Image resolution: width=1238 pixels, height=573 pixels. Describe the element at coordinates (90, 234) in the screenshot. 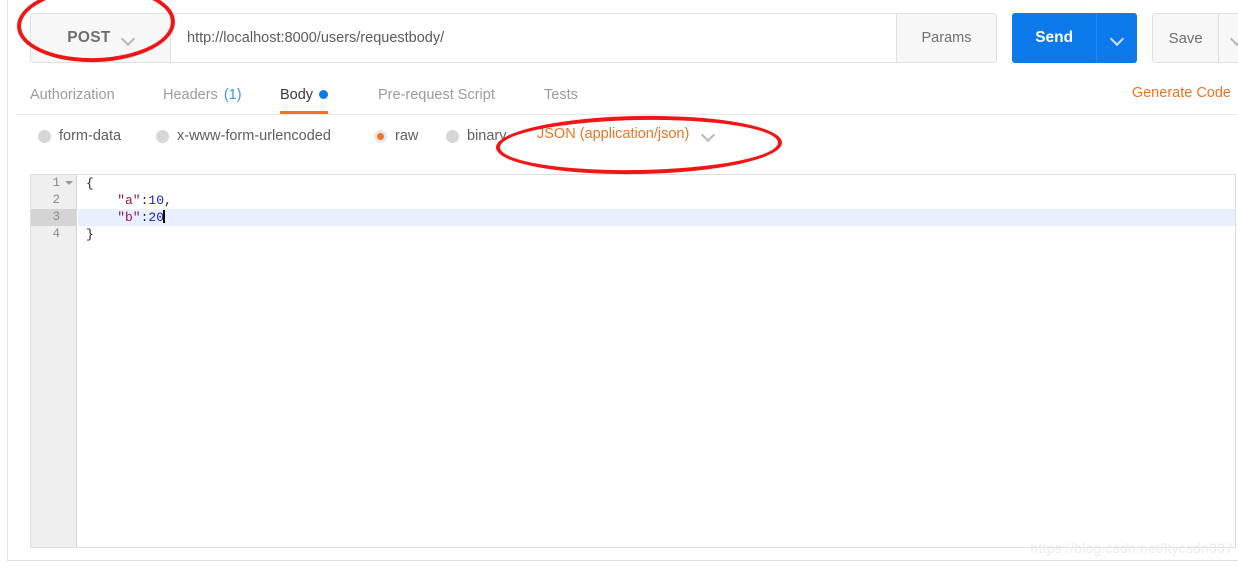

I see `code-token-punct: }` at that location.